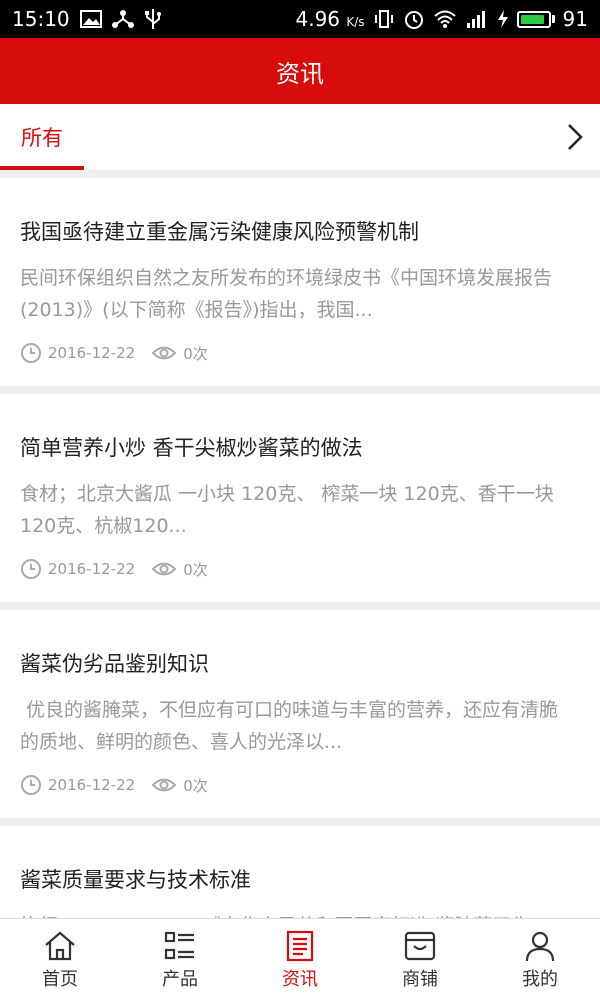 The image size is (600, 1000). I want to click on battery-icon, so click(535, 19).